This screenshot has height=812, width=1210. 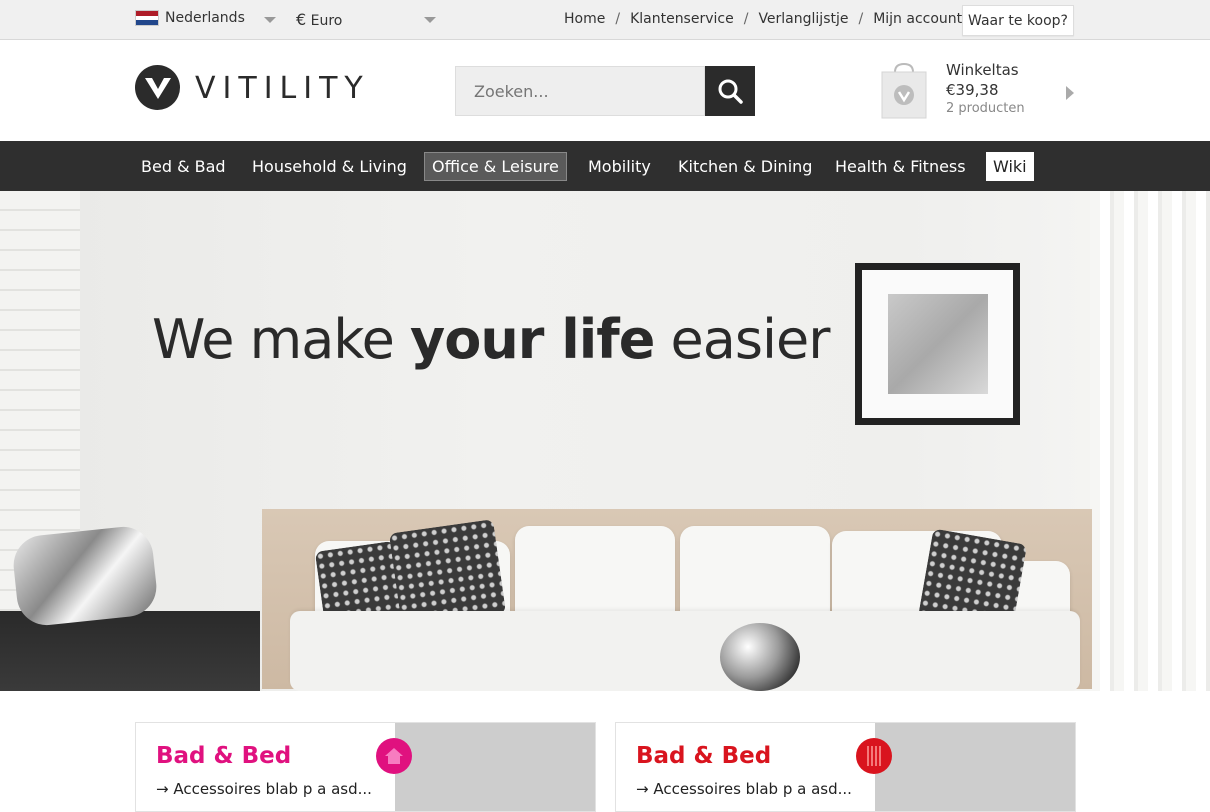 What do you see at coordinates (900, 166) in the screenshot?
I see `nav-item-health-fitness: Health & Fitness` at bounding box center [900, 166].